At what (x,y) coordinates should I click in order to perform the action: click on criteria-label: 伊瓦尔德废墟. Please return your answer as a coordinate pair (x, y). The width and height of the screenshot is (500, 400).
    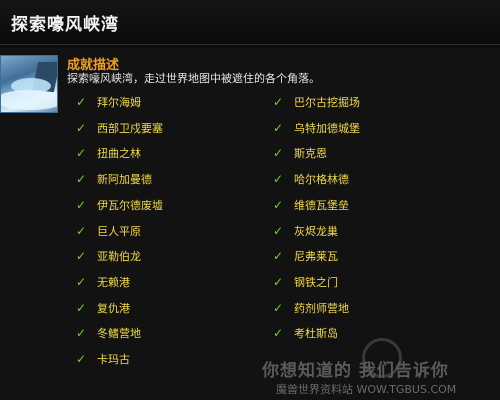
    Looking at the image, I should click on (130, 205).